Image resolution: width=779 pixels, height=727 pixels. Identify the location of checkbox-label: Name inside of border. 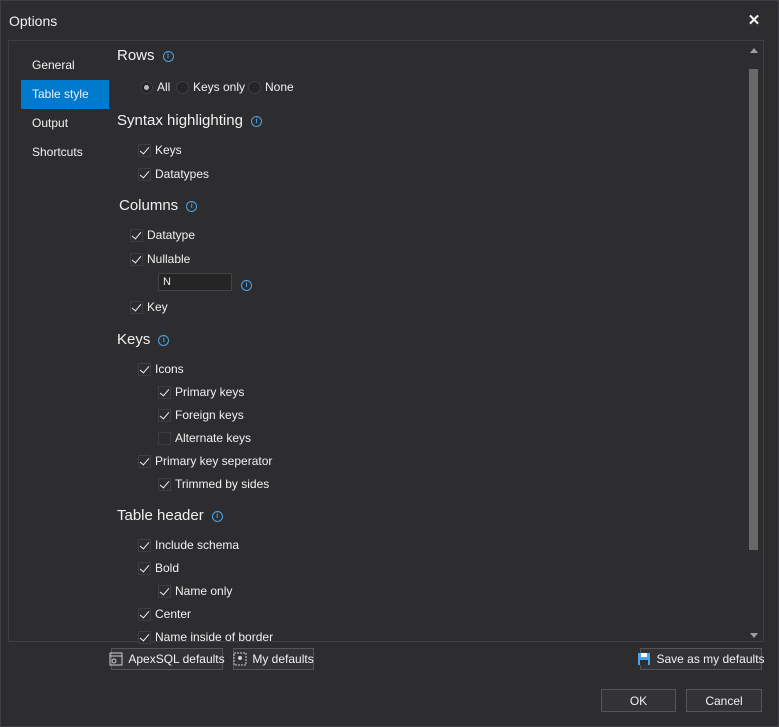
(214, 637).